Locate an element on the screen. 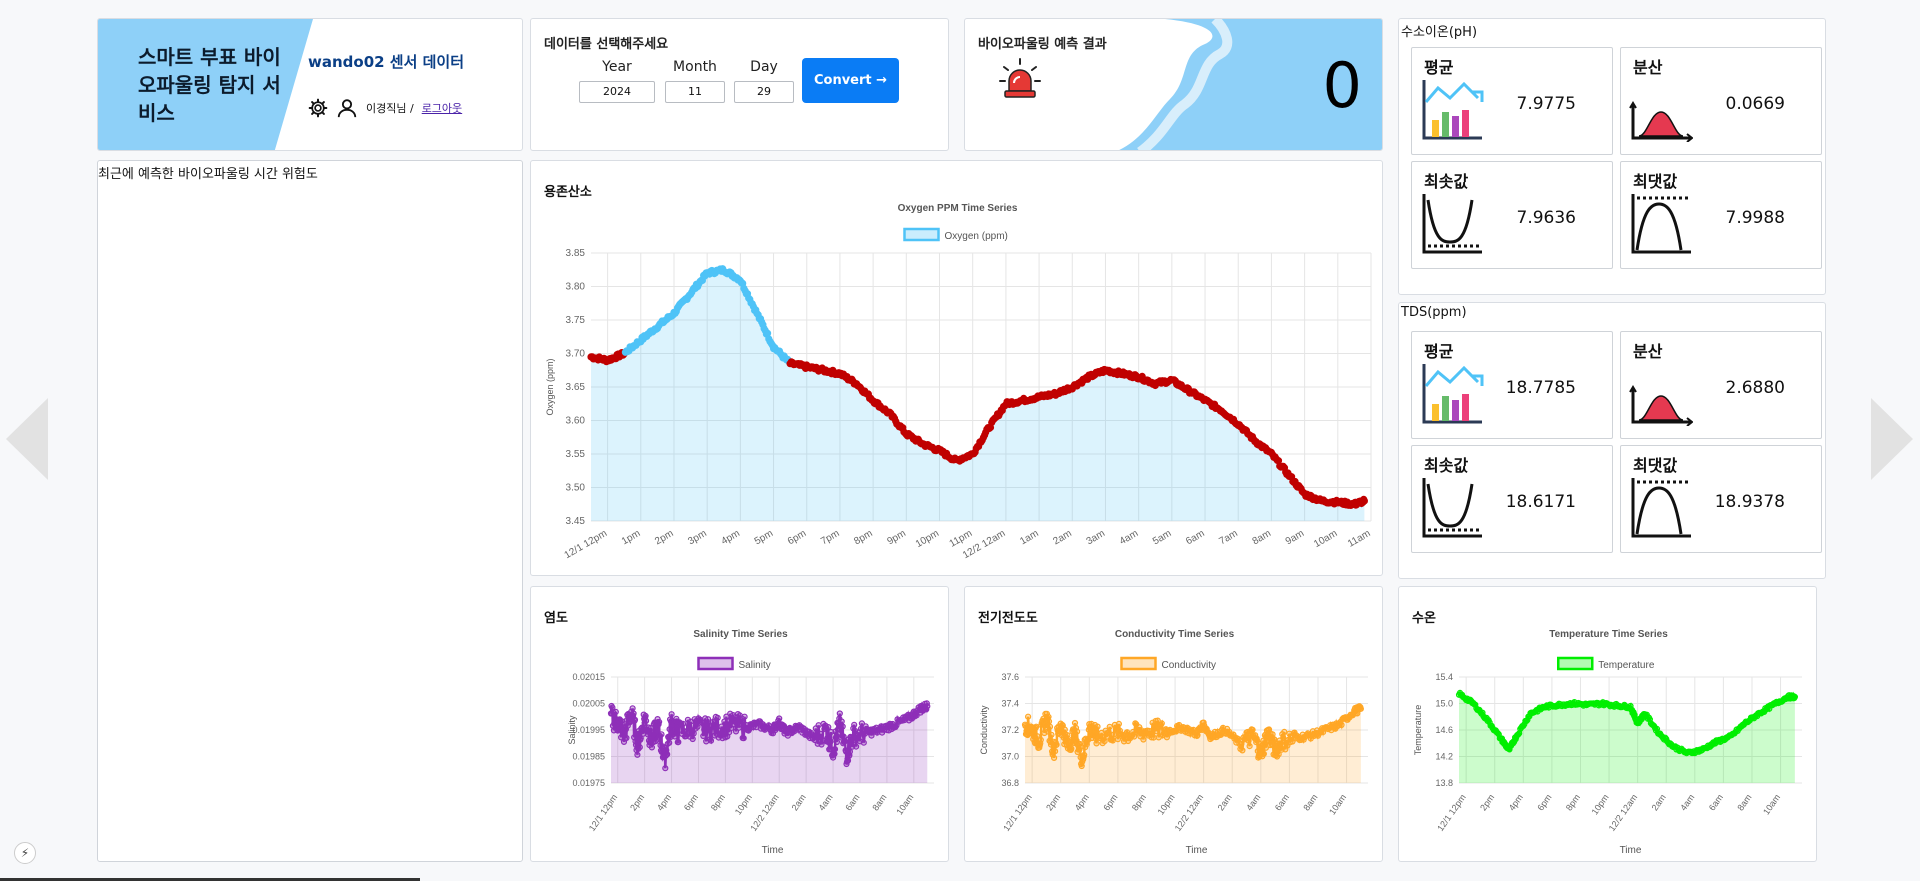 Image resolution: width=1920 pixels, height=881 pixels. x-tick-label: 1am is located at coordinates (1029, 537).